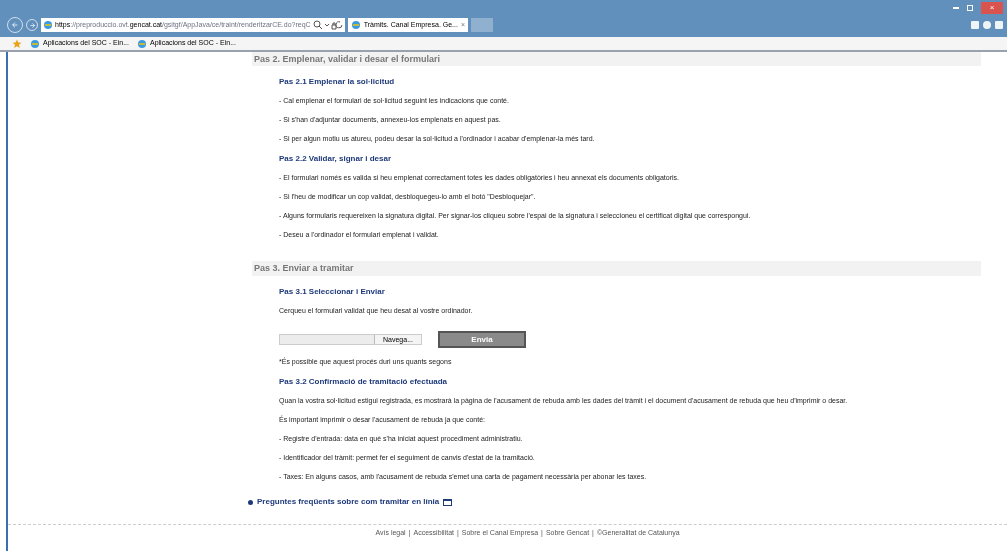 The height and width of the screenshot is (551, 1007). Describe the element at coordinates (970, 8) in the screenshot. I see `restore-icon` at that location.